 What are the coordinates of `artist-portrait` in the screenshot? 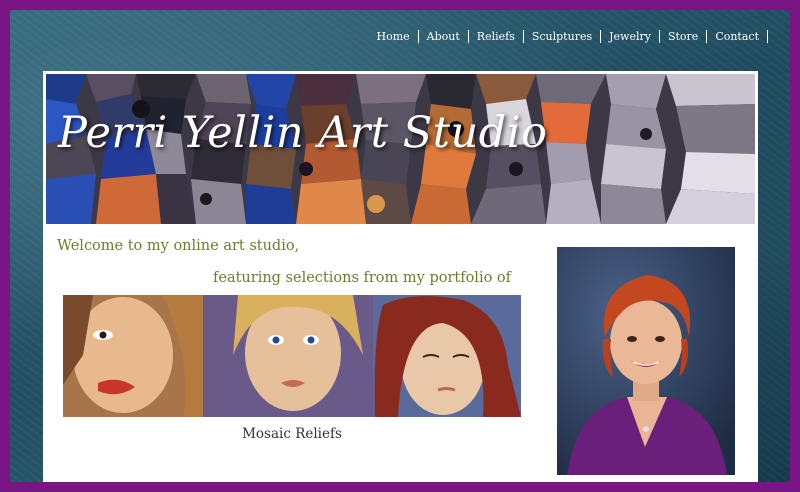 It's located at (646, 361).